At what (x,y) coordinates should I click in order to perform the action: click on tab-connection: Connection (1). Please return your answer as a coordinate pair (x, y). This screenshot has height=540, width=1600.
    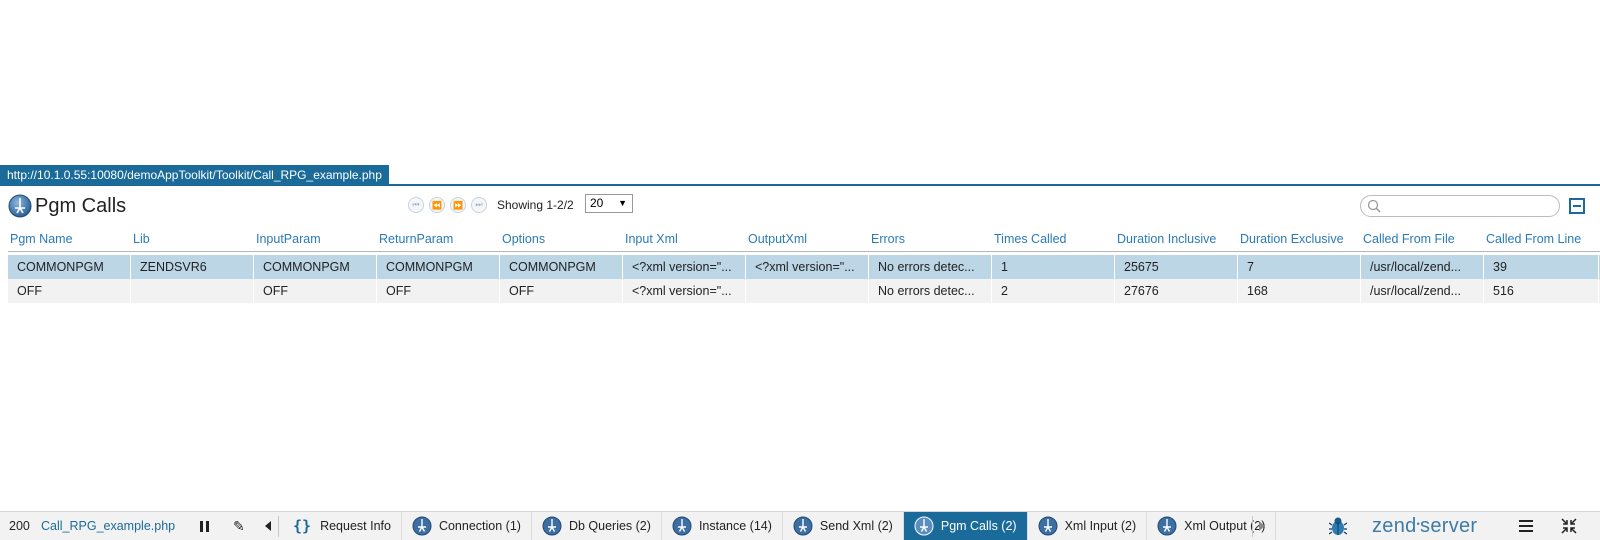
    Looking at the image, I should click on (467, 526).